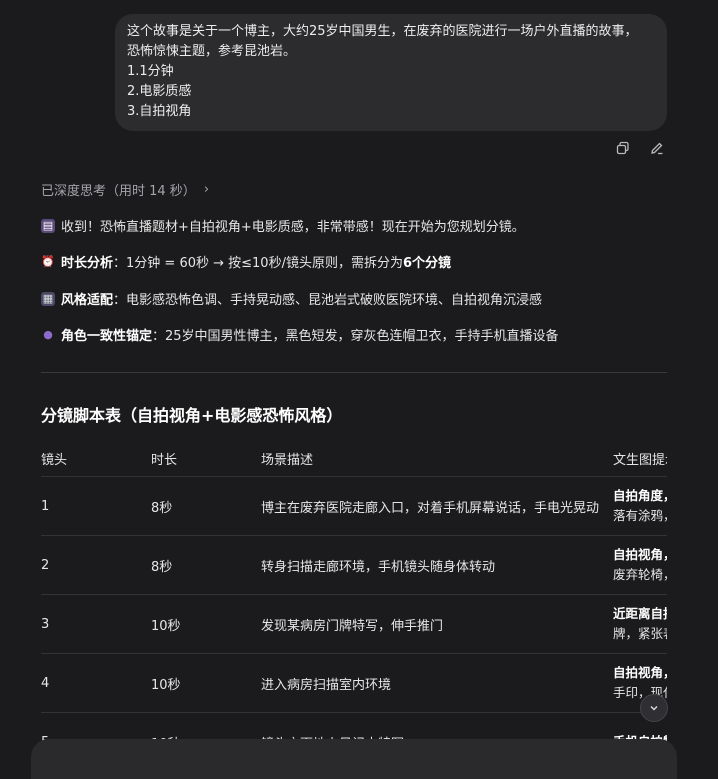 This screenshot has height=779, width=718. I want to click on header-duration: 时长, so click(206, 458).